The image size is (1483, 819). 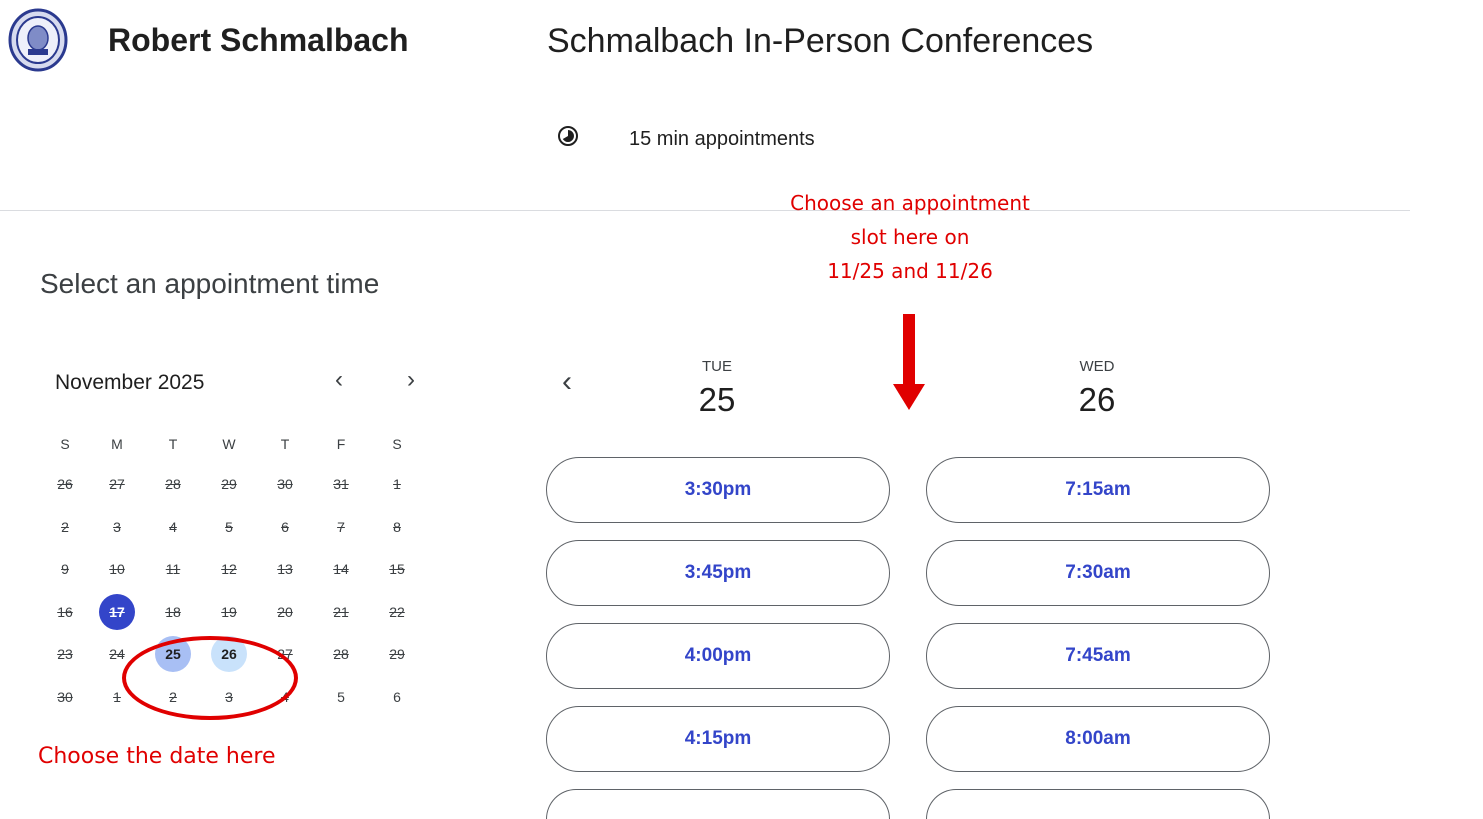 I want to click on calendar-day-unavailable: 20, so click(x=285, y=612).